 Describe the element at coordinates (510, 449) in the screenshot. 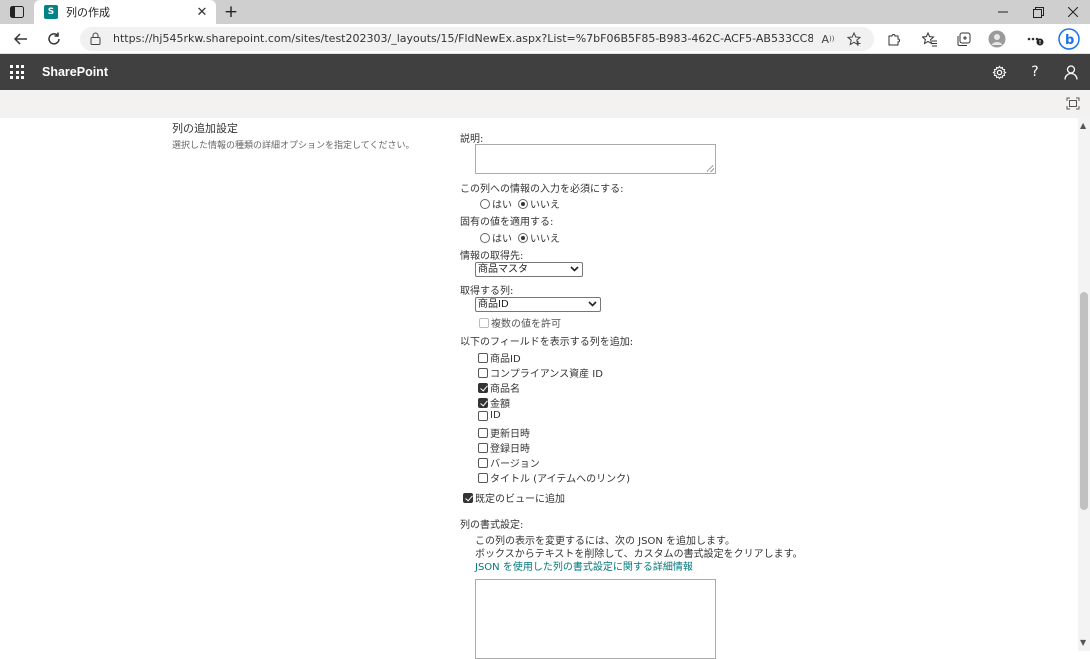

I see `field-label: 登録日時` at that location.